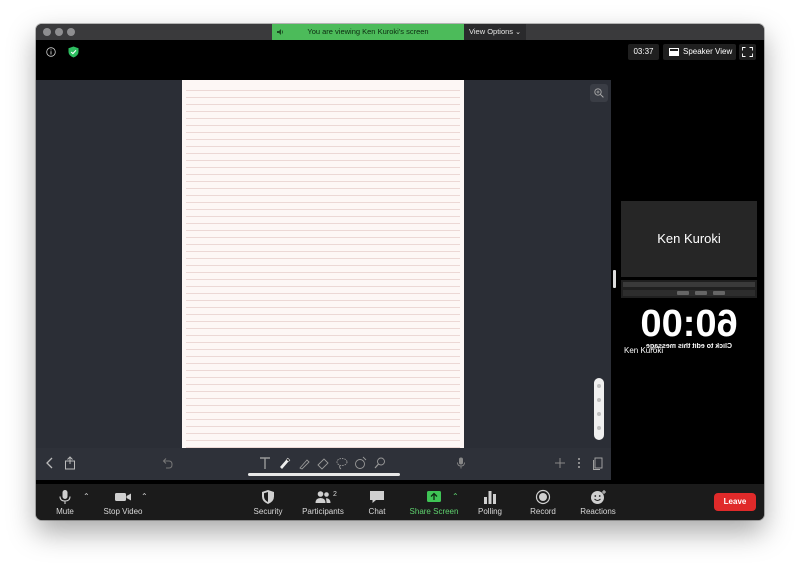 Image resolution: width=800 pixels, height=568 pixels. I want to click on chat-button: Chat, so click(377, 502).